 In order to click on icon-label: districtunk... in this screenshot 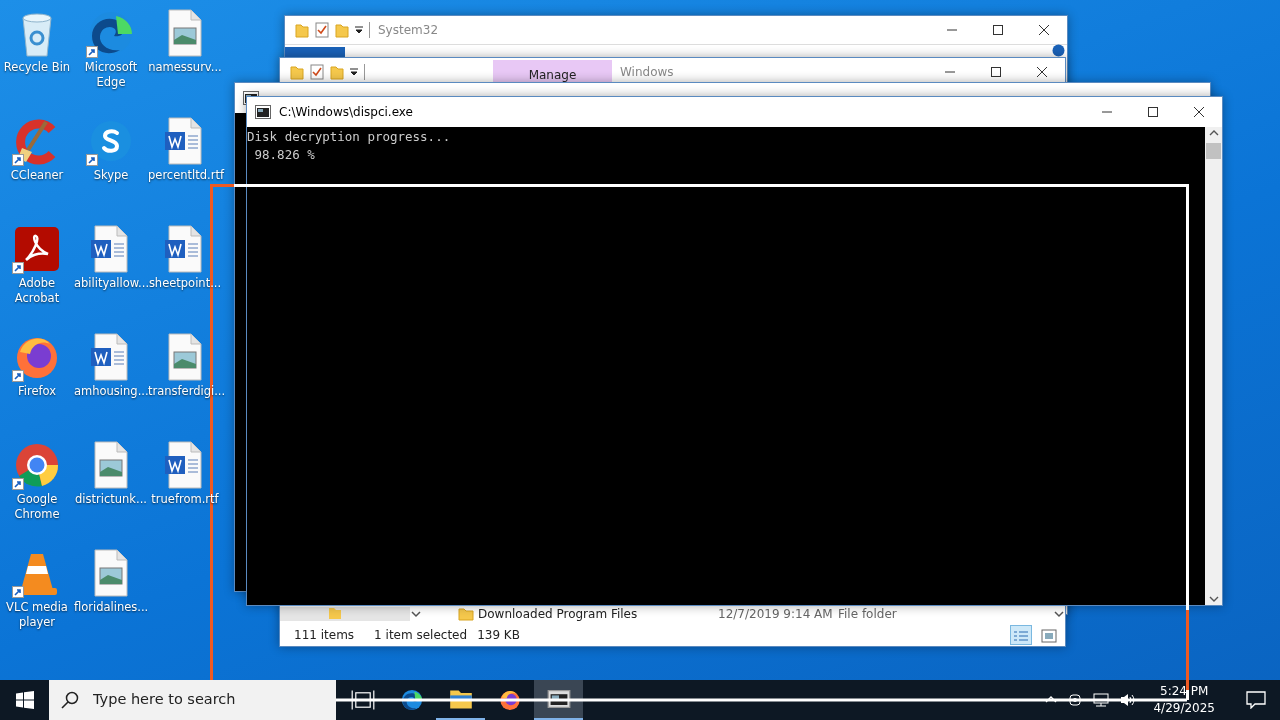, I will do `click(111, 499)`.